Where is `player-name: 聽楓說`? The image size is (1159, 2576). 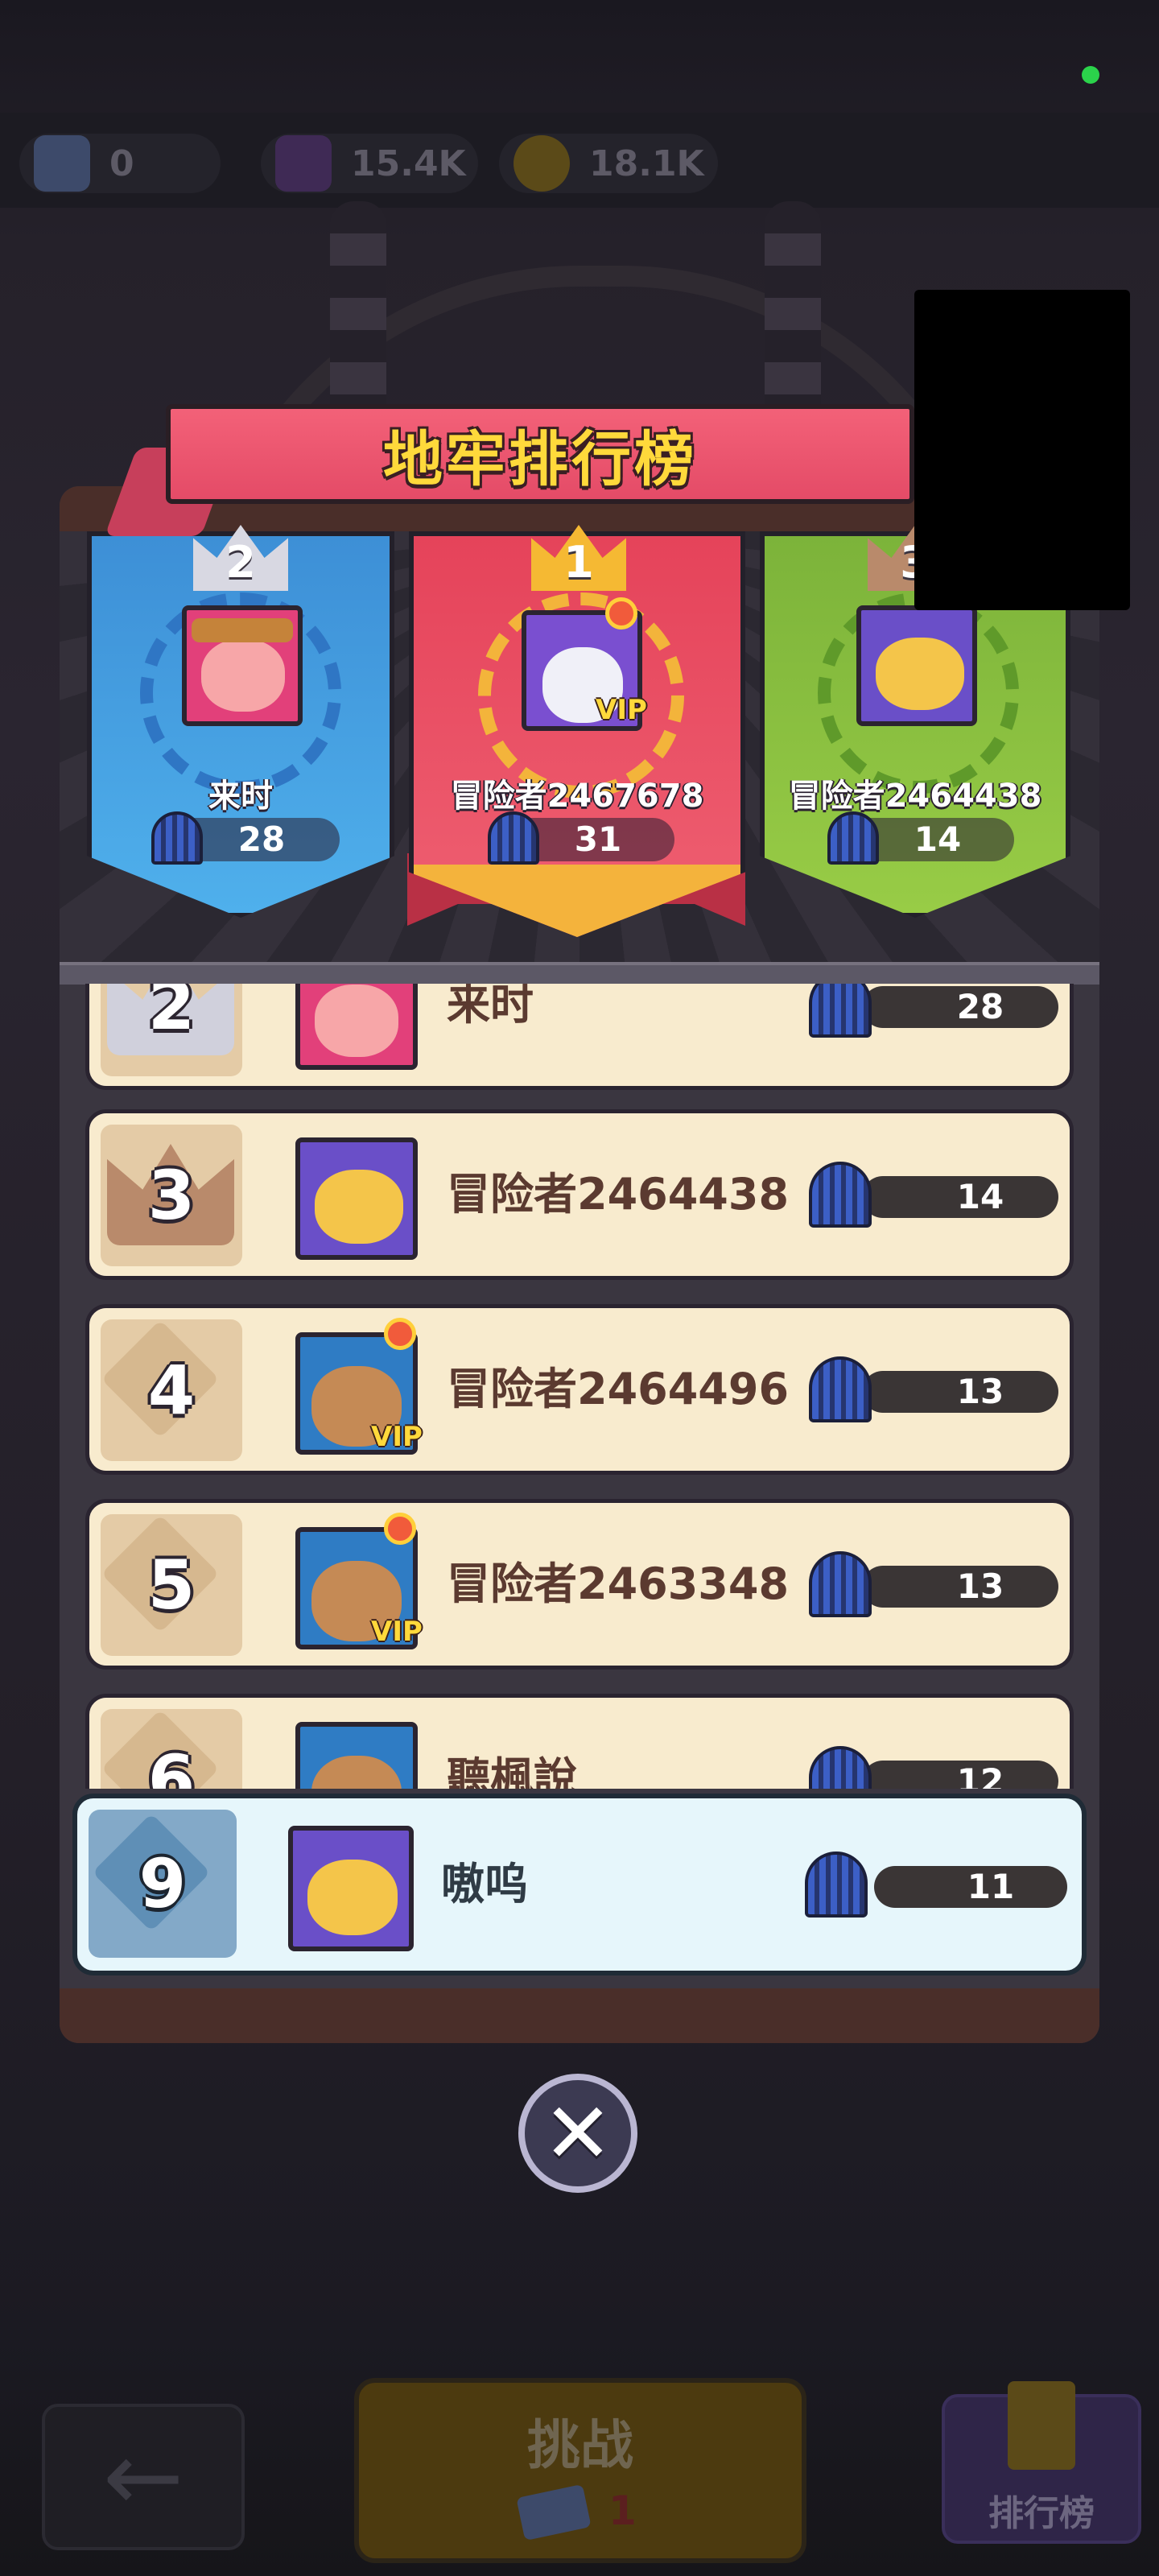
player-name: 聽楓說 is located at coordinates (512, 1771).